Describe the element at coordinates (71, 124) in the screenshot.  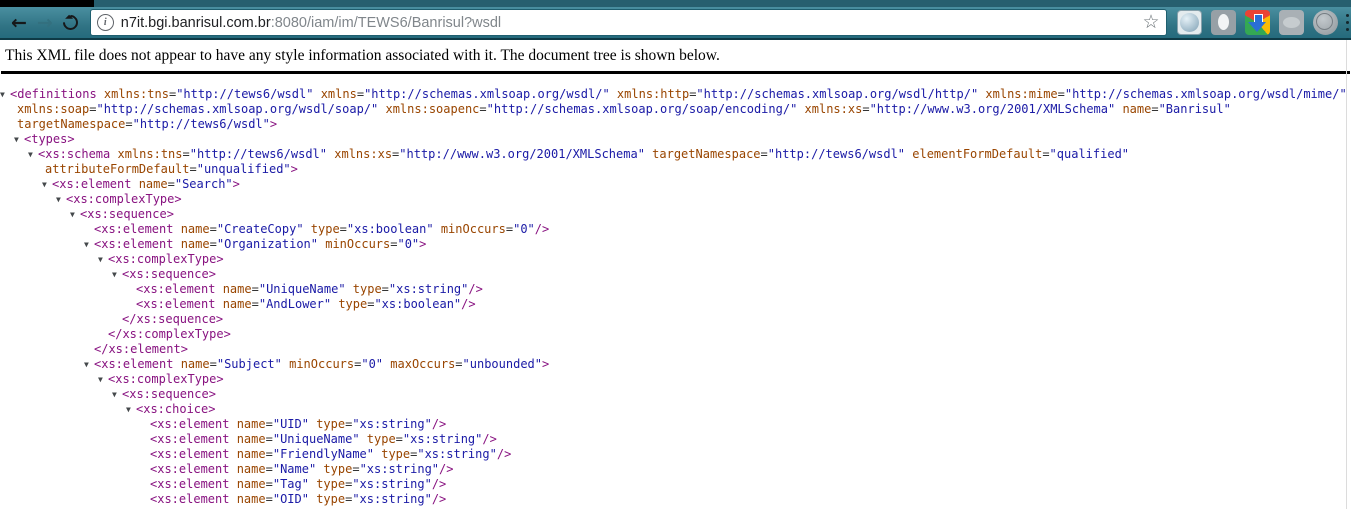
I see `xml-attribute: targetNamespace` at that location.